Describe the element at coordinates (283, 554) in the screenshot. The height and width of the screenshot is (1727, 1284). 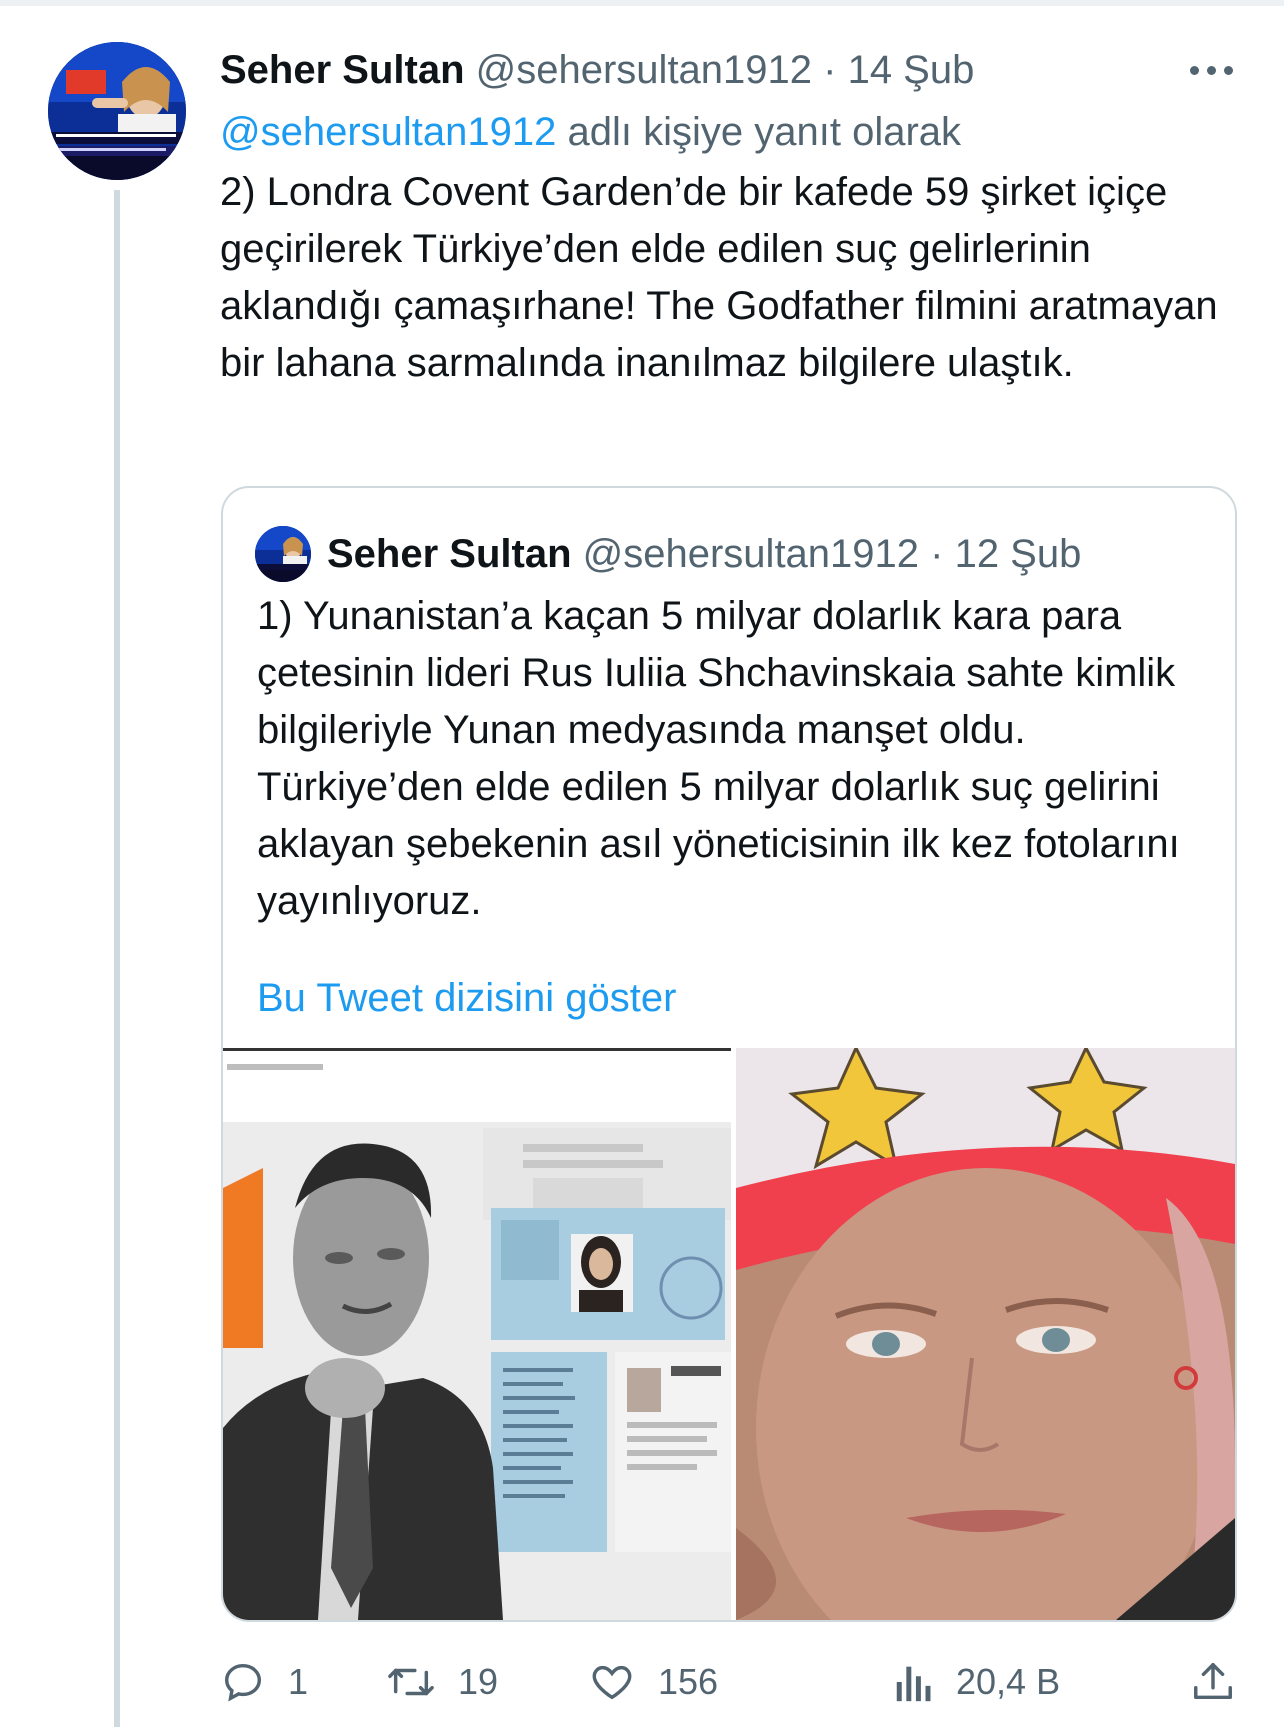
I see `quoted-author-avatar` at that location.